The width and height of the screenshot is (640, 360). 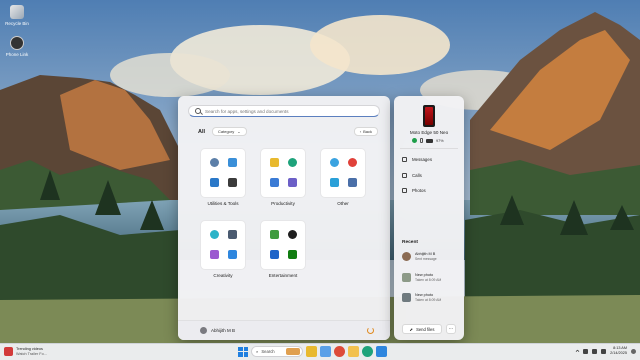 I want to click on message-icon, so click(x=404, y=159).